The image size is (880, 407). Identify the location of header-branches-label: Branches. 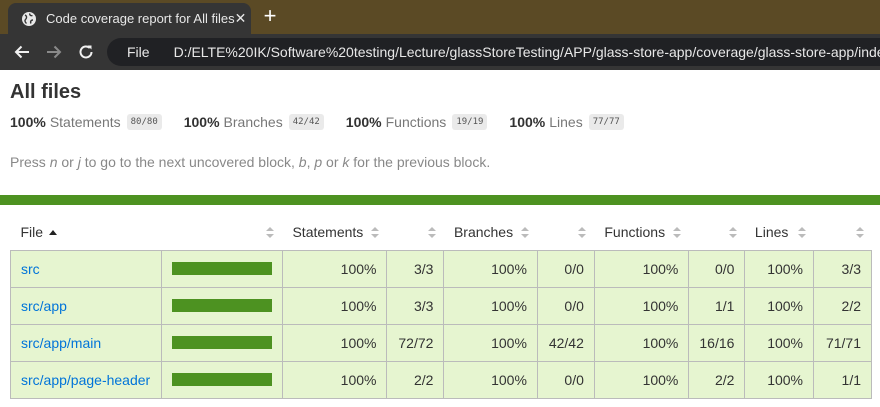
(483, 232).